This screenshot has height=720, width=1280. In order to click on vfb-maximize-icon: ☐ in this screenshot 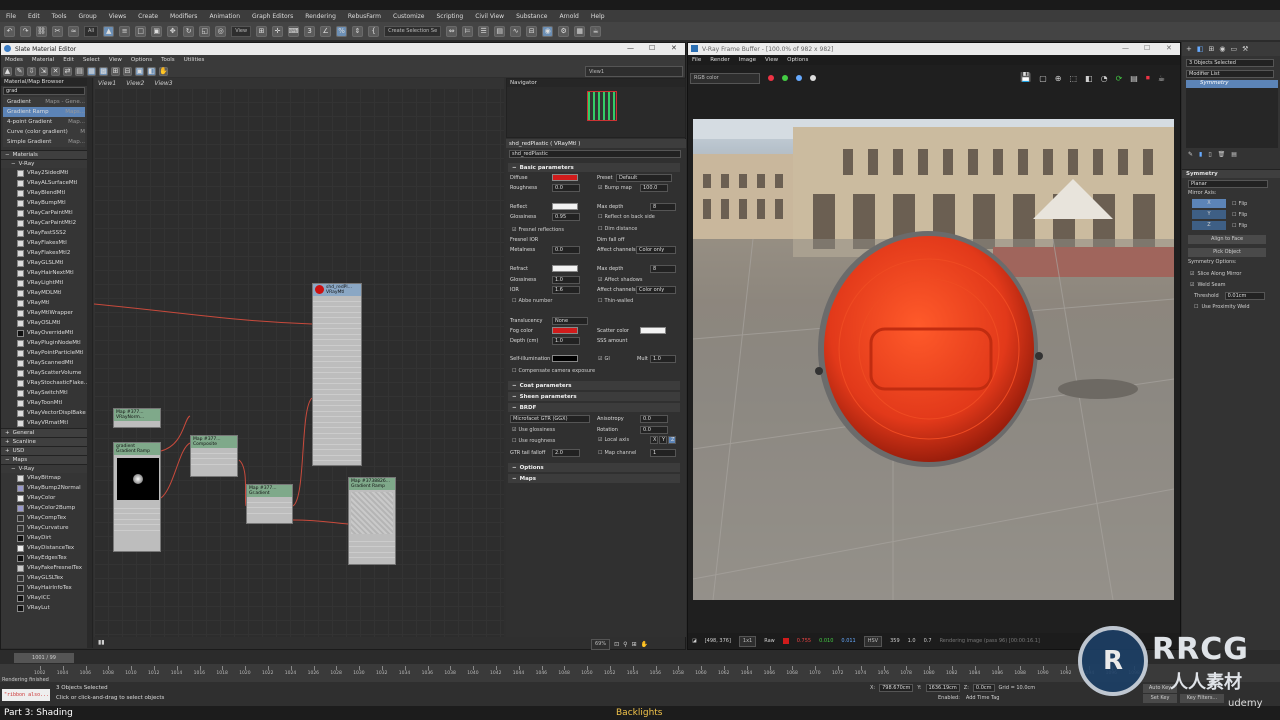, I will do `click(1147, 48)`.